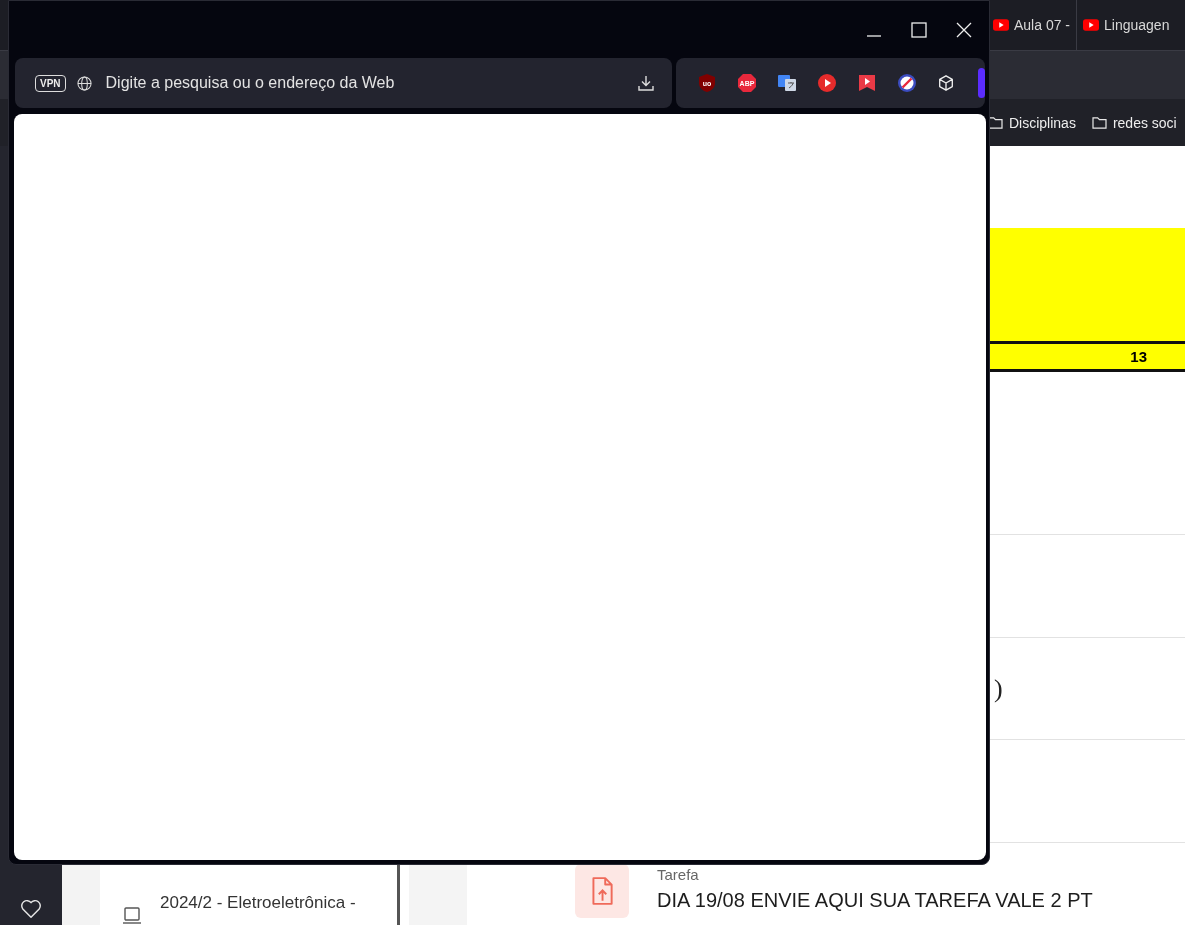 The image size is (1185, 925). What do you see at coordinates (1129, 25) in the screenshot?
I see `browser-tab: Linguagen` at bounding box center [1129, 25].